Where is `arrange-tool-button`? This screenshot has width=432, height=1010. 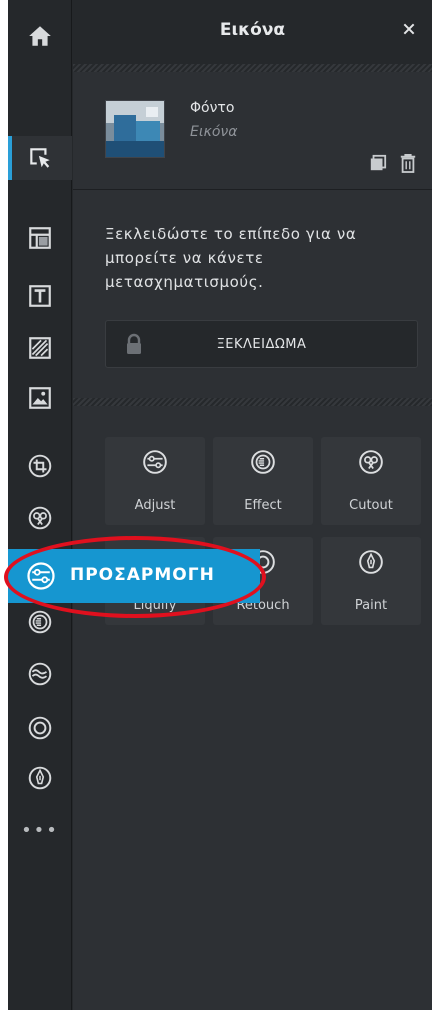
arrange-tool-button is located at coordinates (40, 158).